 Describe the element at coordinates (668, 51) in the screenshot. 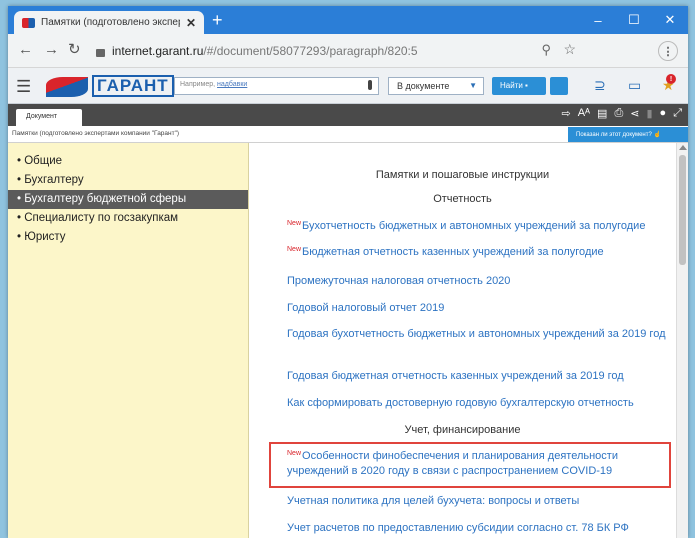

I see `browser-menu-icon: ⋮` at that location.